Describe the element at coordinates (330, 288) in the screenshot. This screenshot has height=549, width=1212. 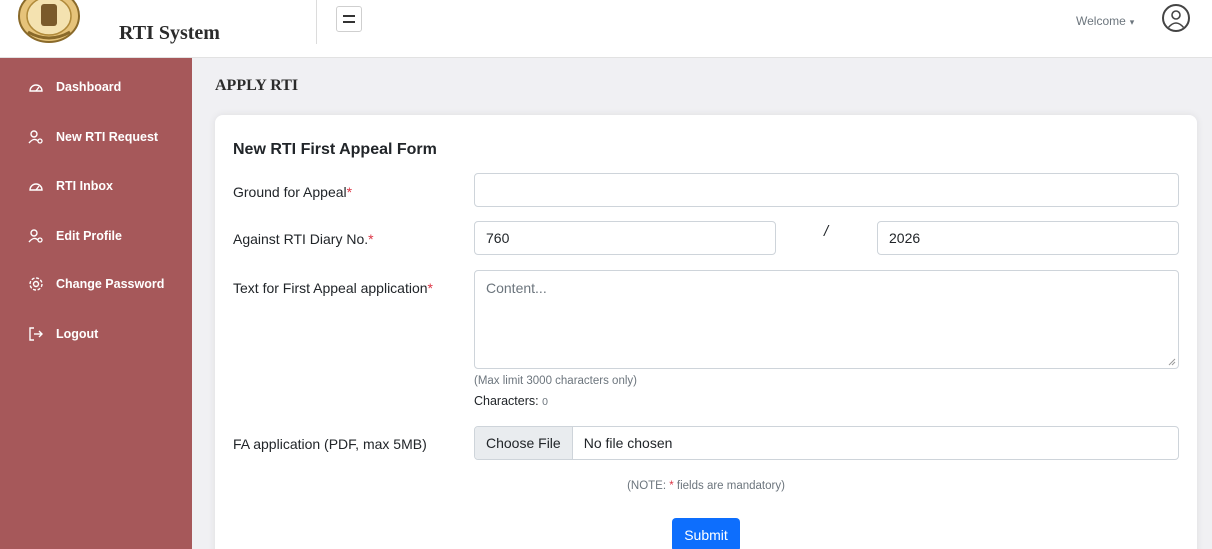
I see `label-text: Text for First Appeal application` at that location.